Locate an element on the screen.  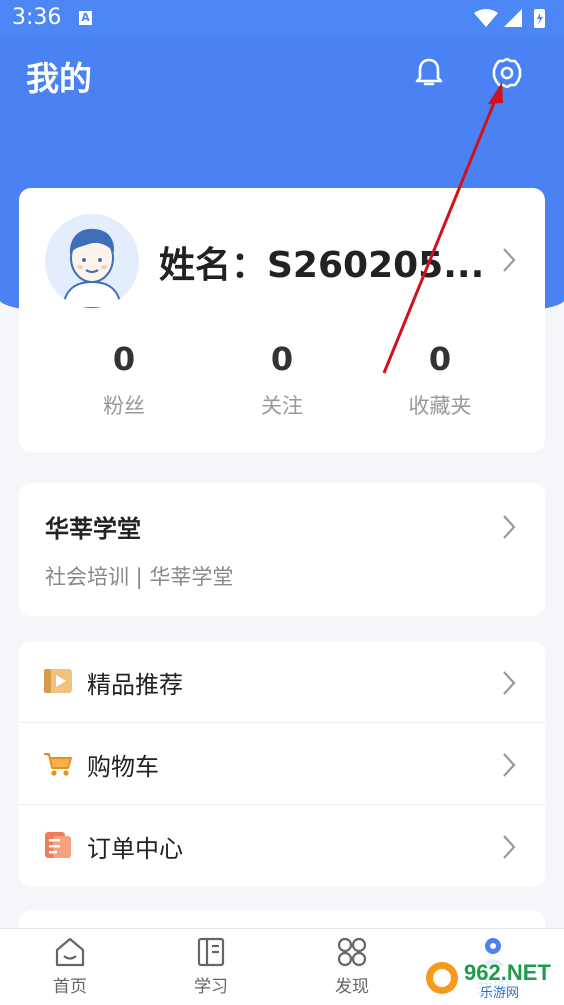
avatar-illustration is located at coordinates (92, 261).